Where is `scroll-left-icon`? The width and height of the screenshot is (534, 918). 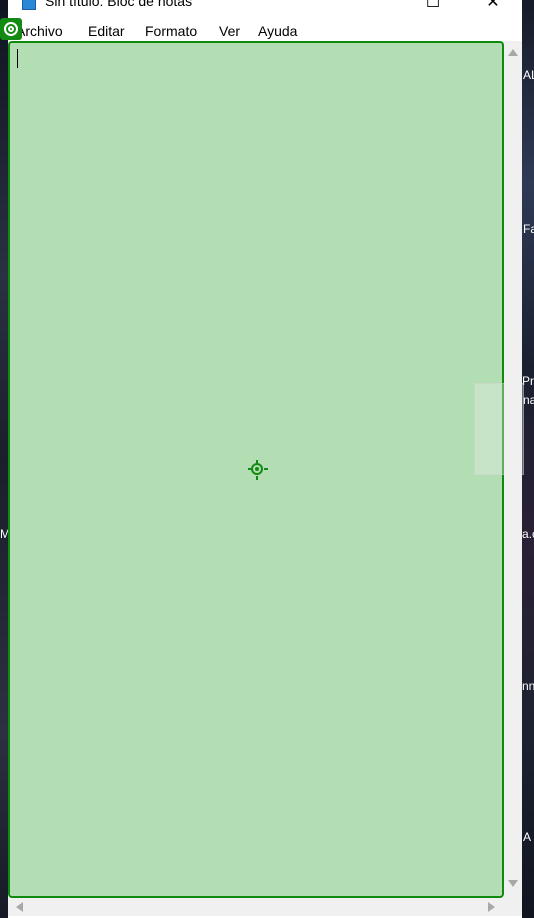 scroll-left-icon is located at coordinates (19, 907).